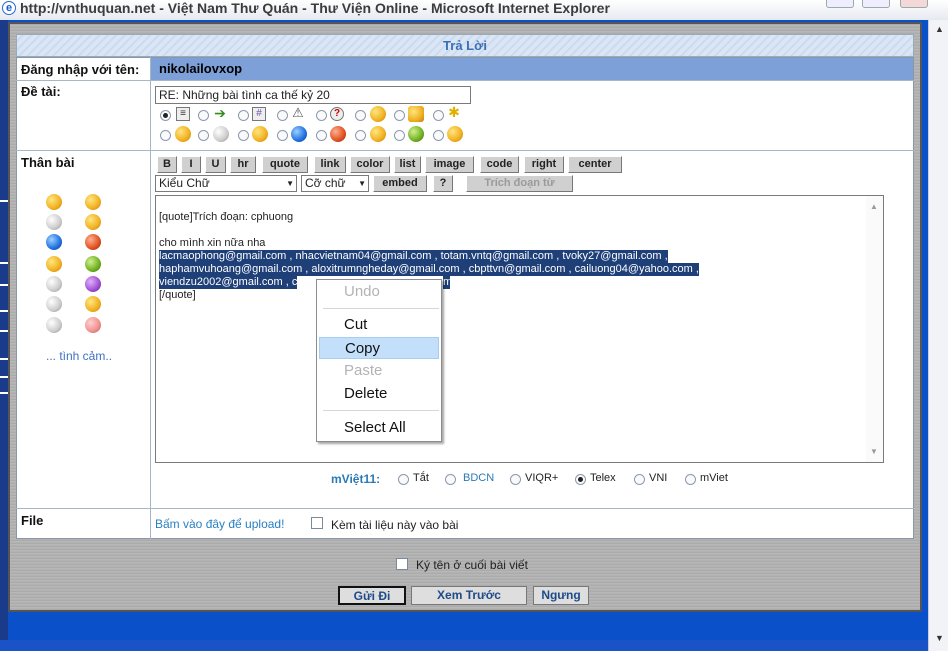 Image resolution: width=948 pixels, height=651 pixels. Describe the element at coordinates (335, 183) in the screenshot. I see `font-size-select: Cỡ chữ ▼` at that location.